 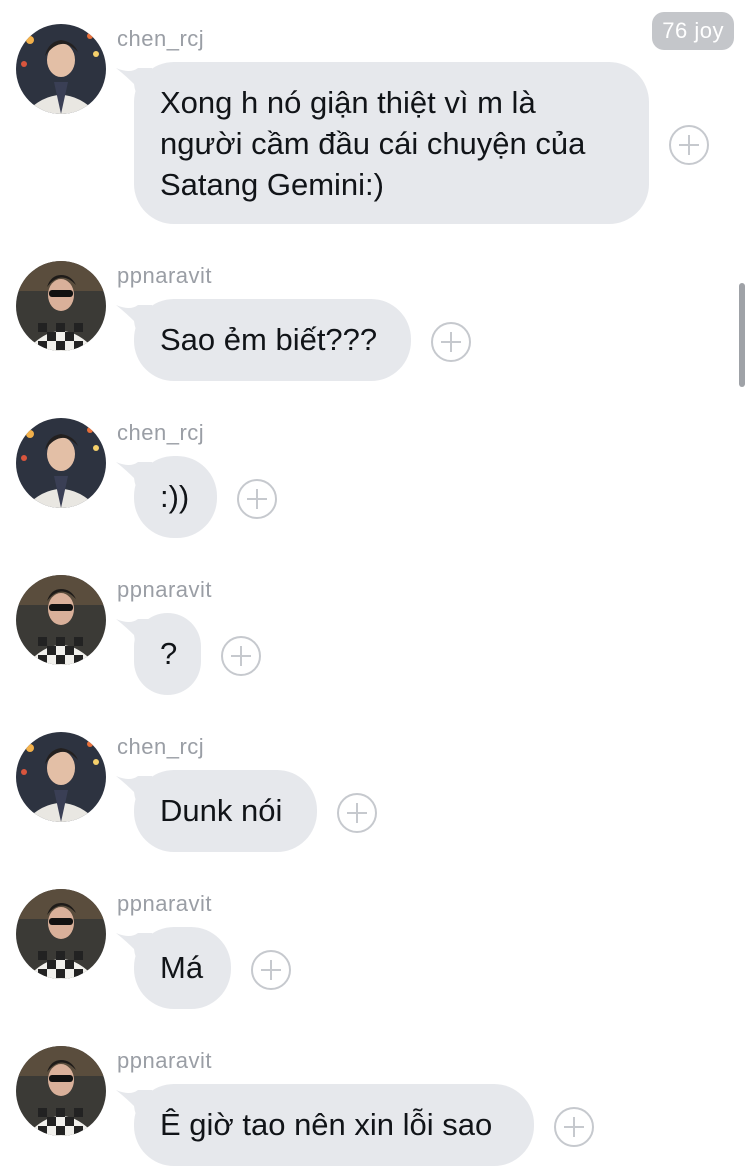 What do you see at coordinates (370, 483) in the screenshot?
I see `message-row: chen_rcj :))` at bounding box center [370, 483].